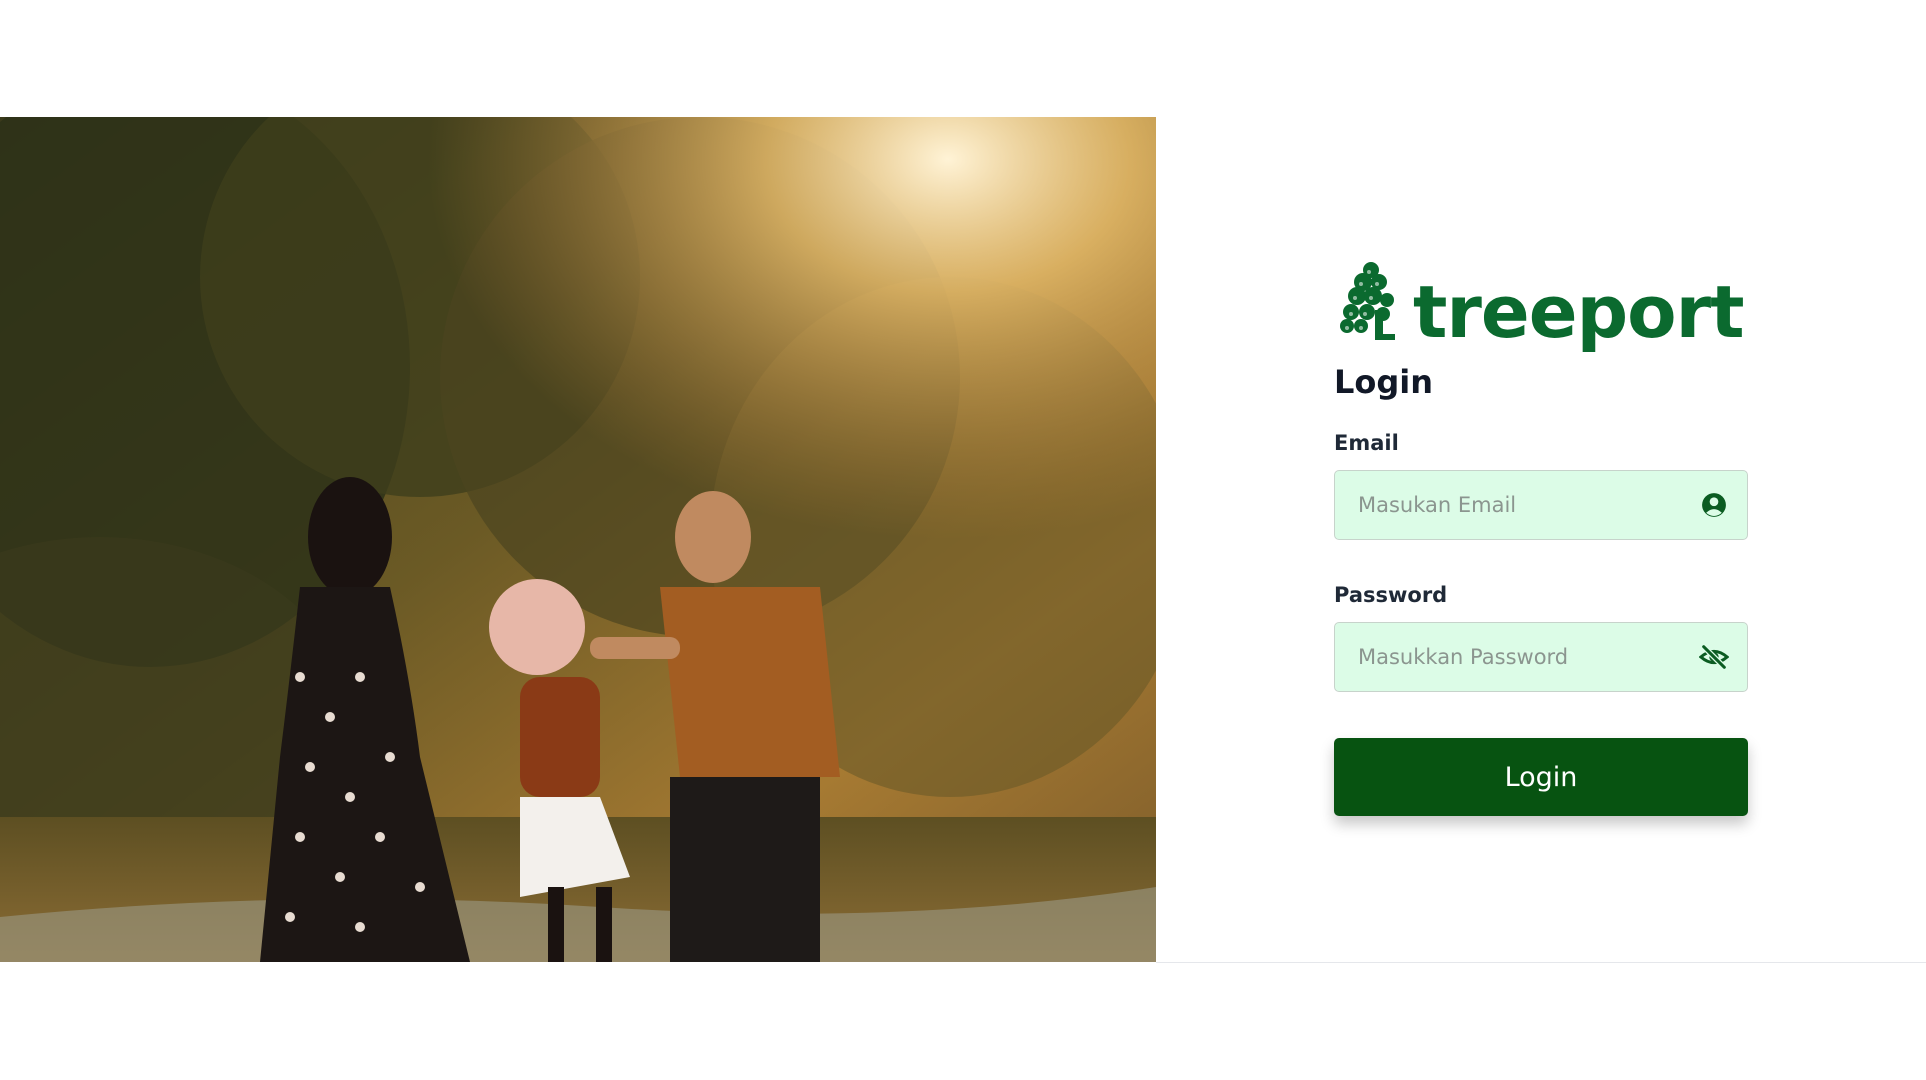  I want to click on email-field, so click(1541, 505).